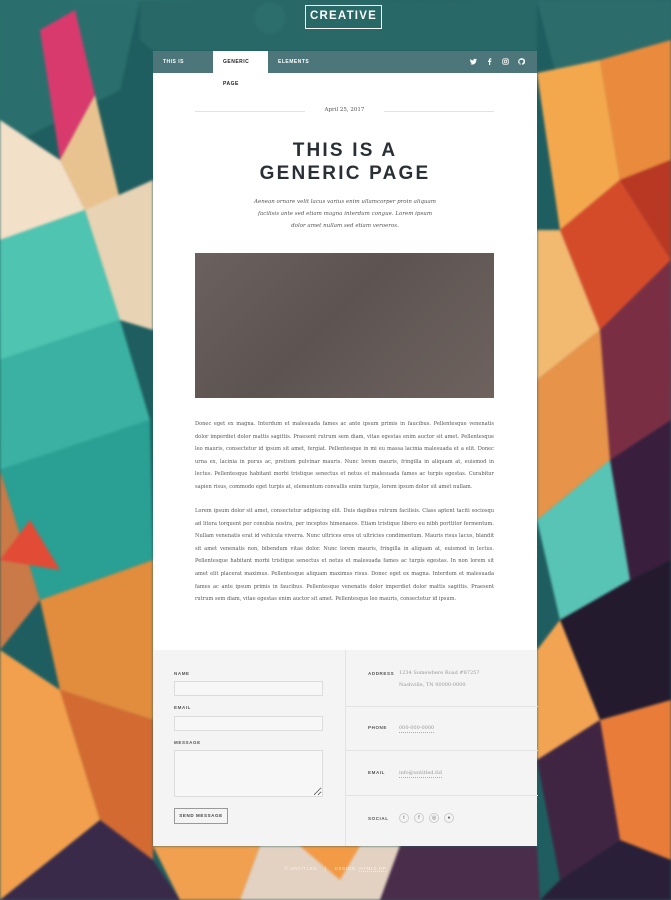 Image resolution: width=671 pixels, height=900 pixels. I want to click on twitter-icon: t, so click(404, 818).